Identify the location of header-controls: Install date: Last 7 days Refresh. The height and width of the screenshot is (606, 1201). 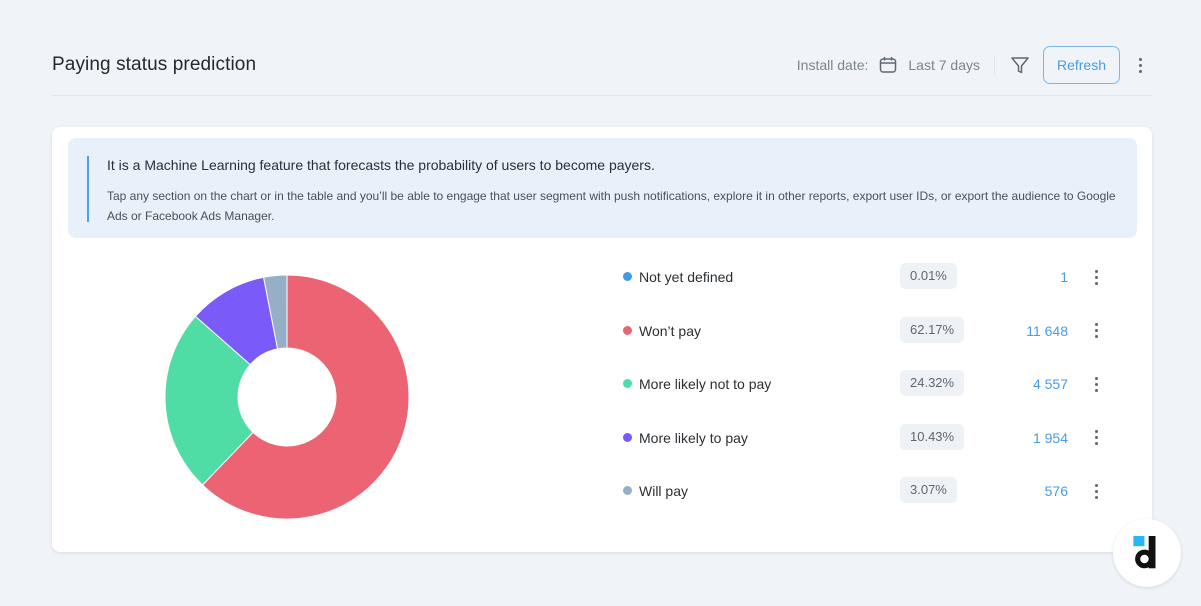
(972, 65).